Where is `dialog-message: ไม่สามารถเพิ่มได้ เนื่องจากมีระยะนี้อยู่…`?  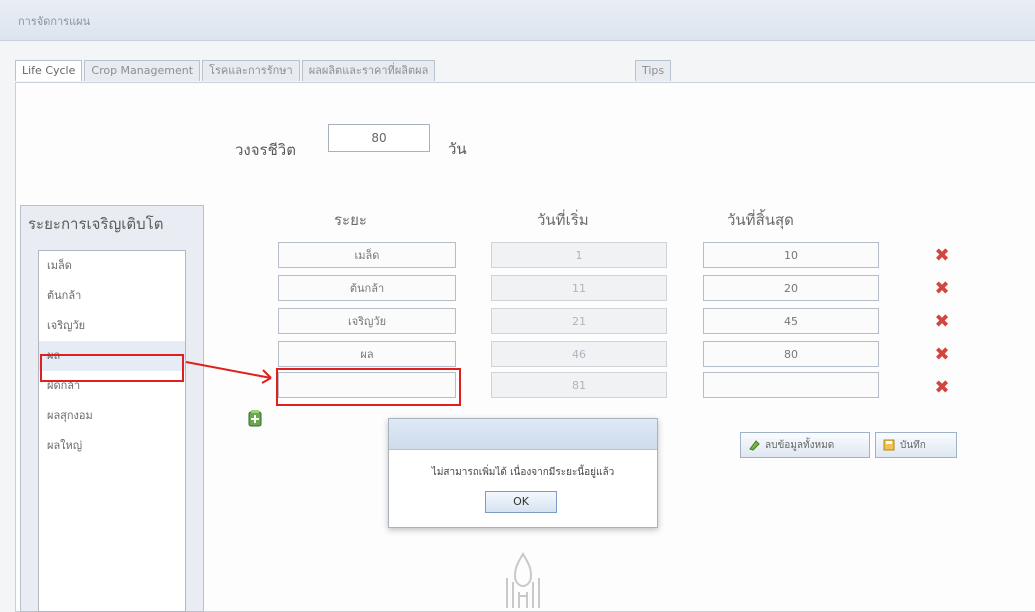 dialog-message: ไม่สามารถเพิ่มได้ เนื่องจากมีระยะนี้อยู่… is located at coordinates (523, 472).